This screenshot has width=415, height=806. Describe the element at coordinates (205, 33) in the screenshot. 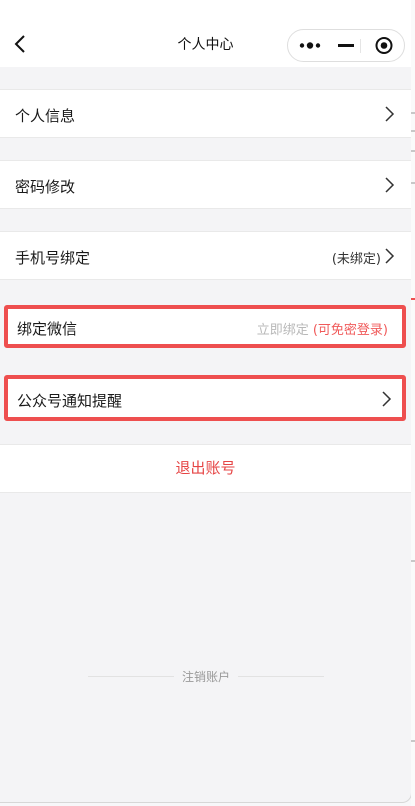

I see `navigation-bar: 个人中心` at that location.